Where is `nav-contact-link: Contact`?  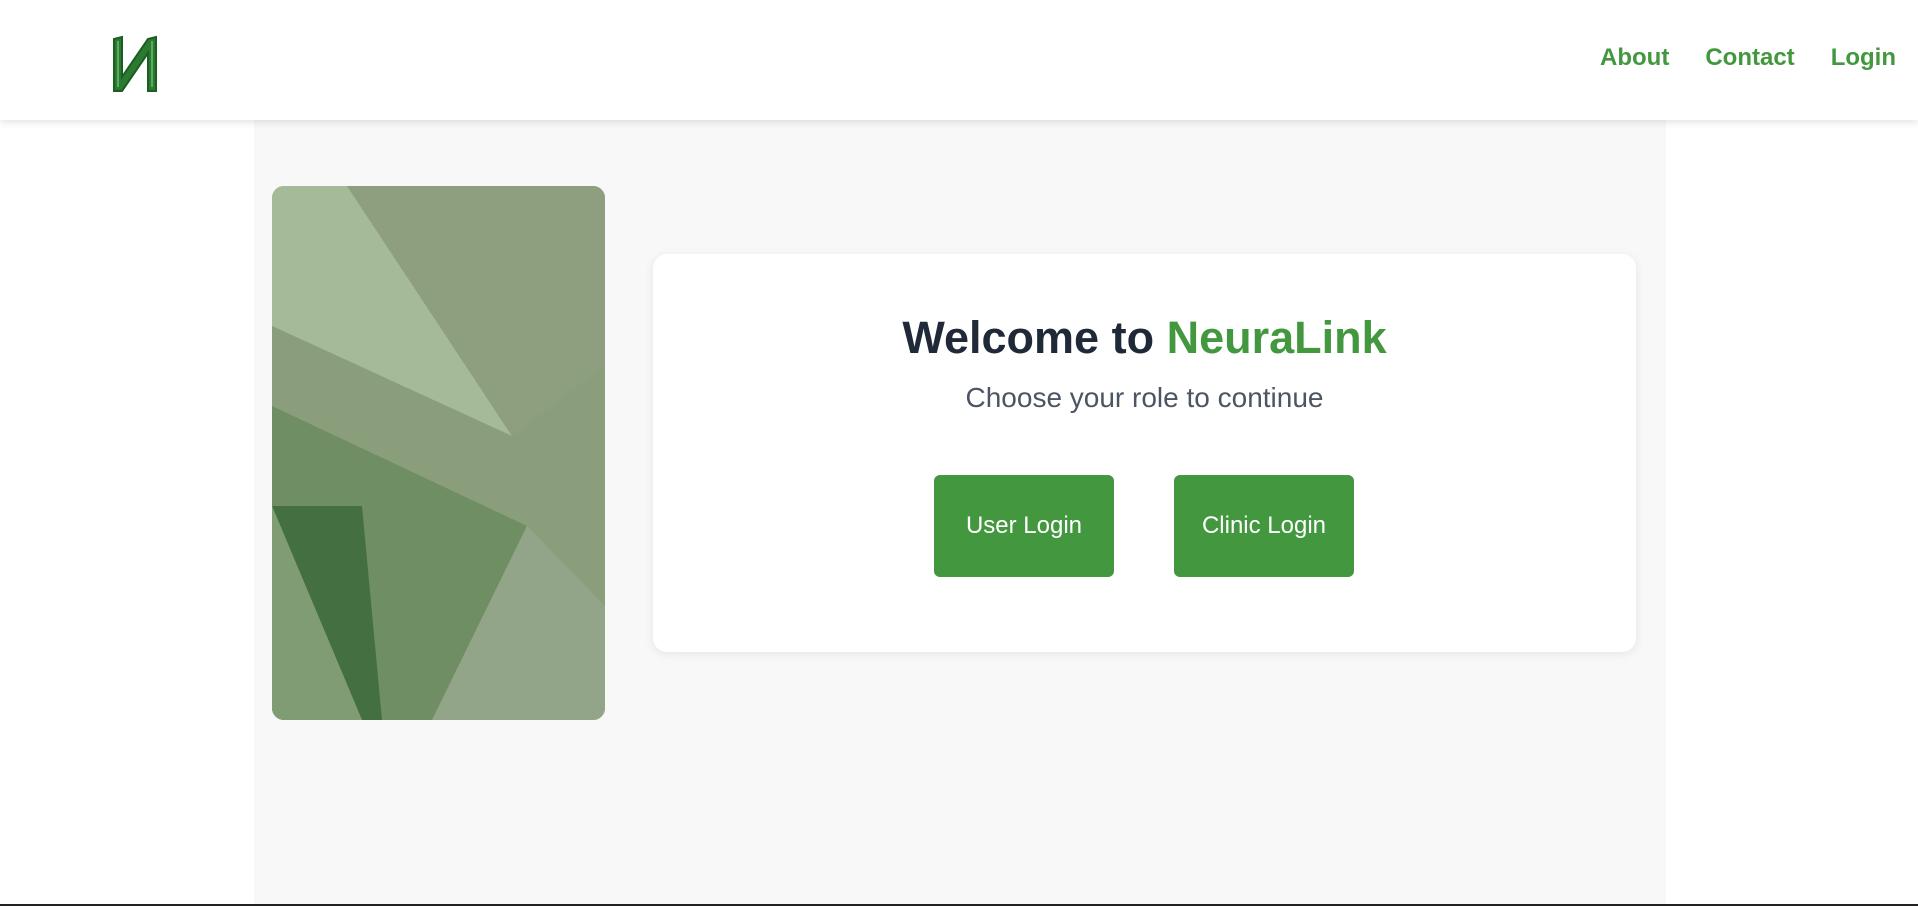 nav-contact-link: Contact is located at coordinates (1749, 58).